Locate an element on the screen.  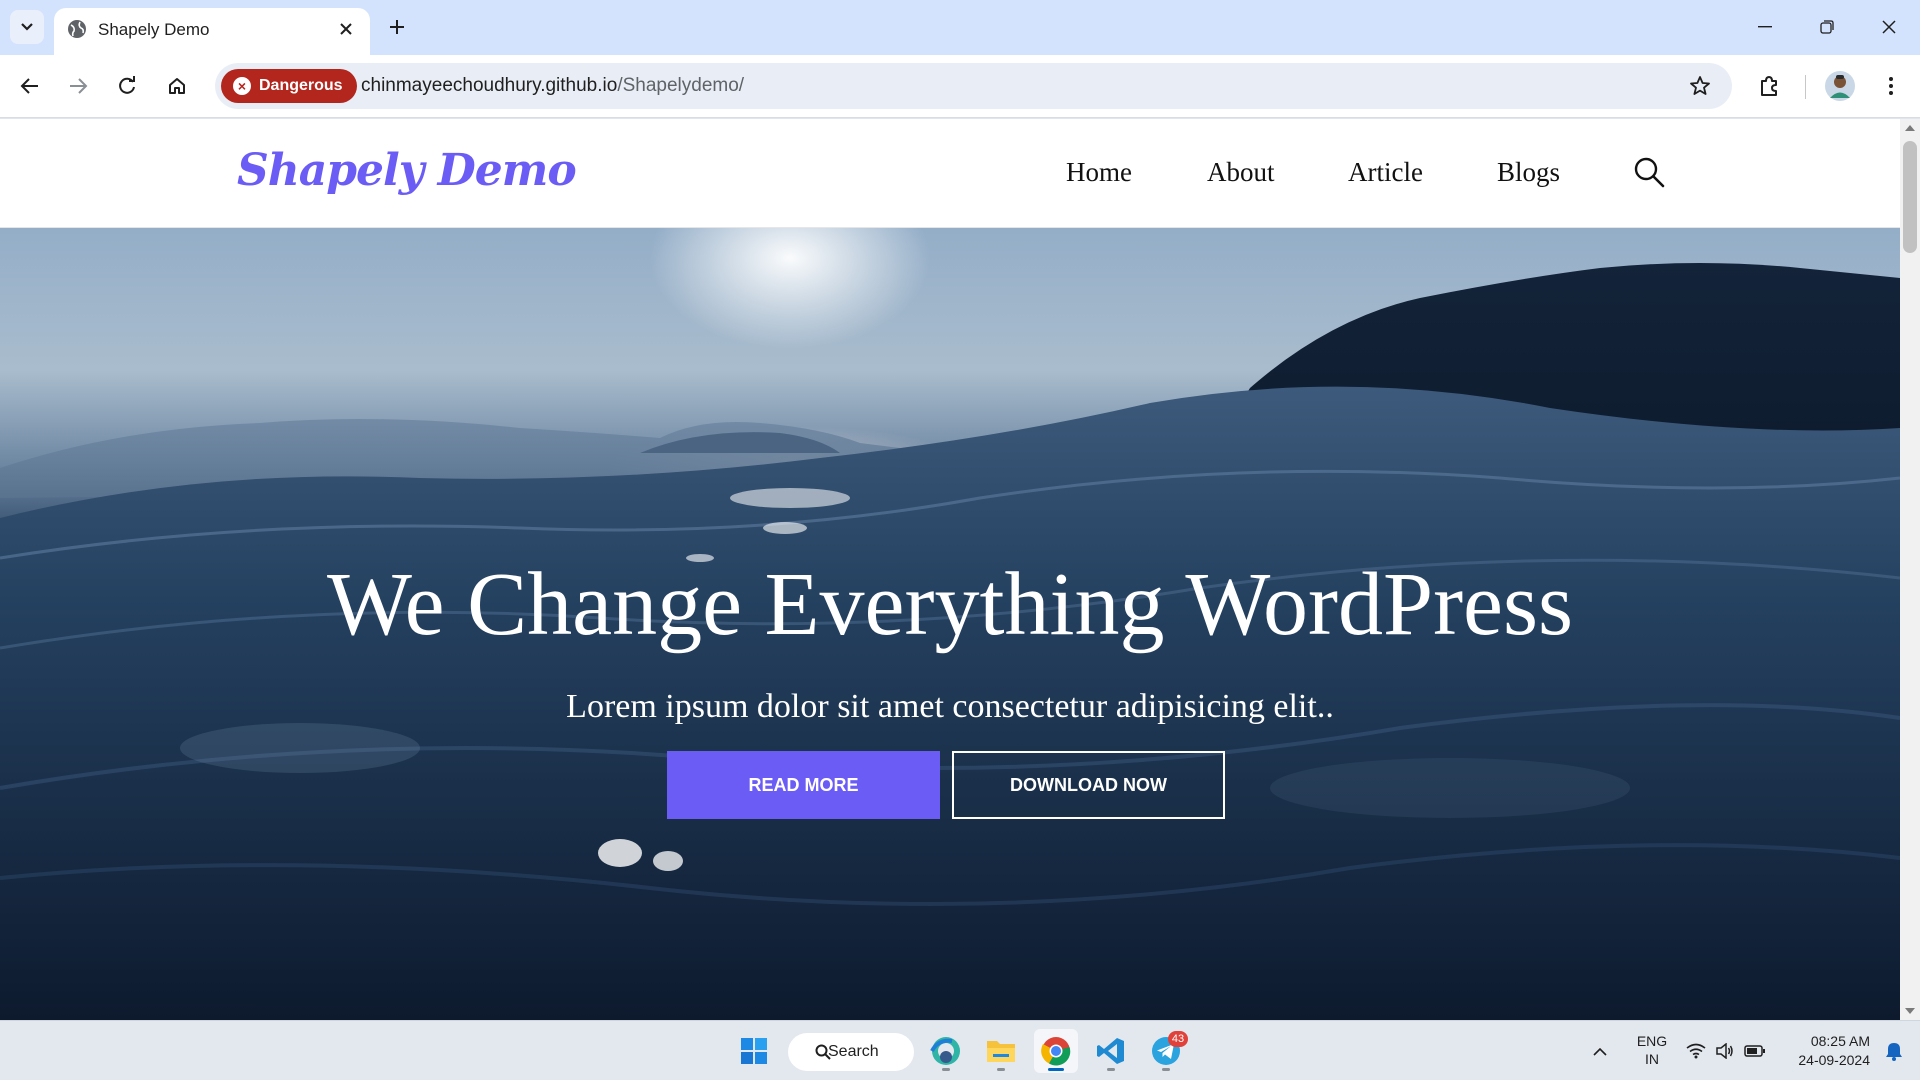
security-label: Dangerous is located at coordinates (301, 85).